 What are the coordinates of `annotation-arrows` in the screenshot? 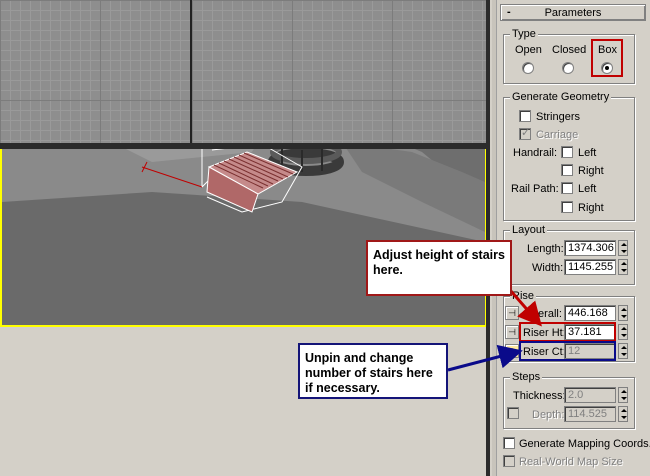 It's located at (494, 330).